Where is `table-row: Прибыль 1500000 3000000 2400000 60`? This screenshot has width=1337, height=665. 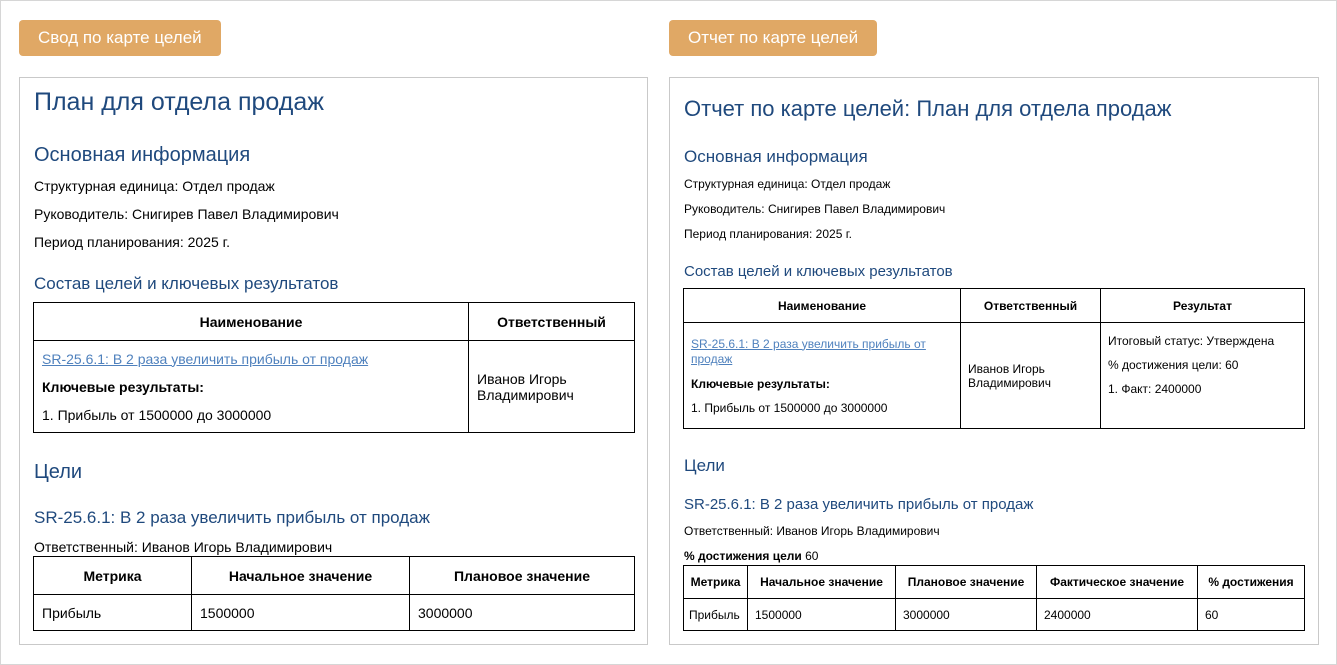 table-row: Прибыль 1500000 3000000 2400000 60 is located at coordinates (994, 614).